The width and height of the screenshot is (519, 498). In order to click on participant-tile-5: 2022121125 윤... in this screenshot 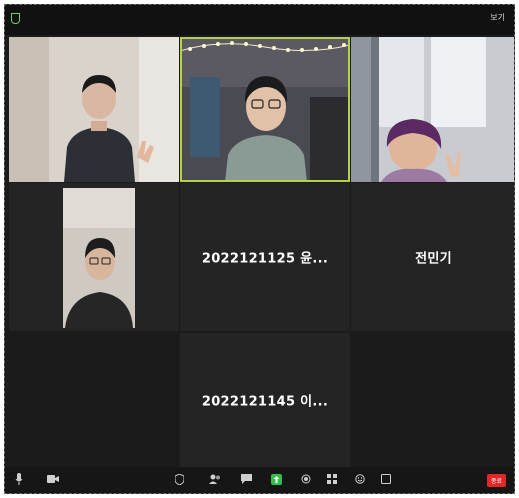, I will do `click(265, 257)`.